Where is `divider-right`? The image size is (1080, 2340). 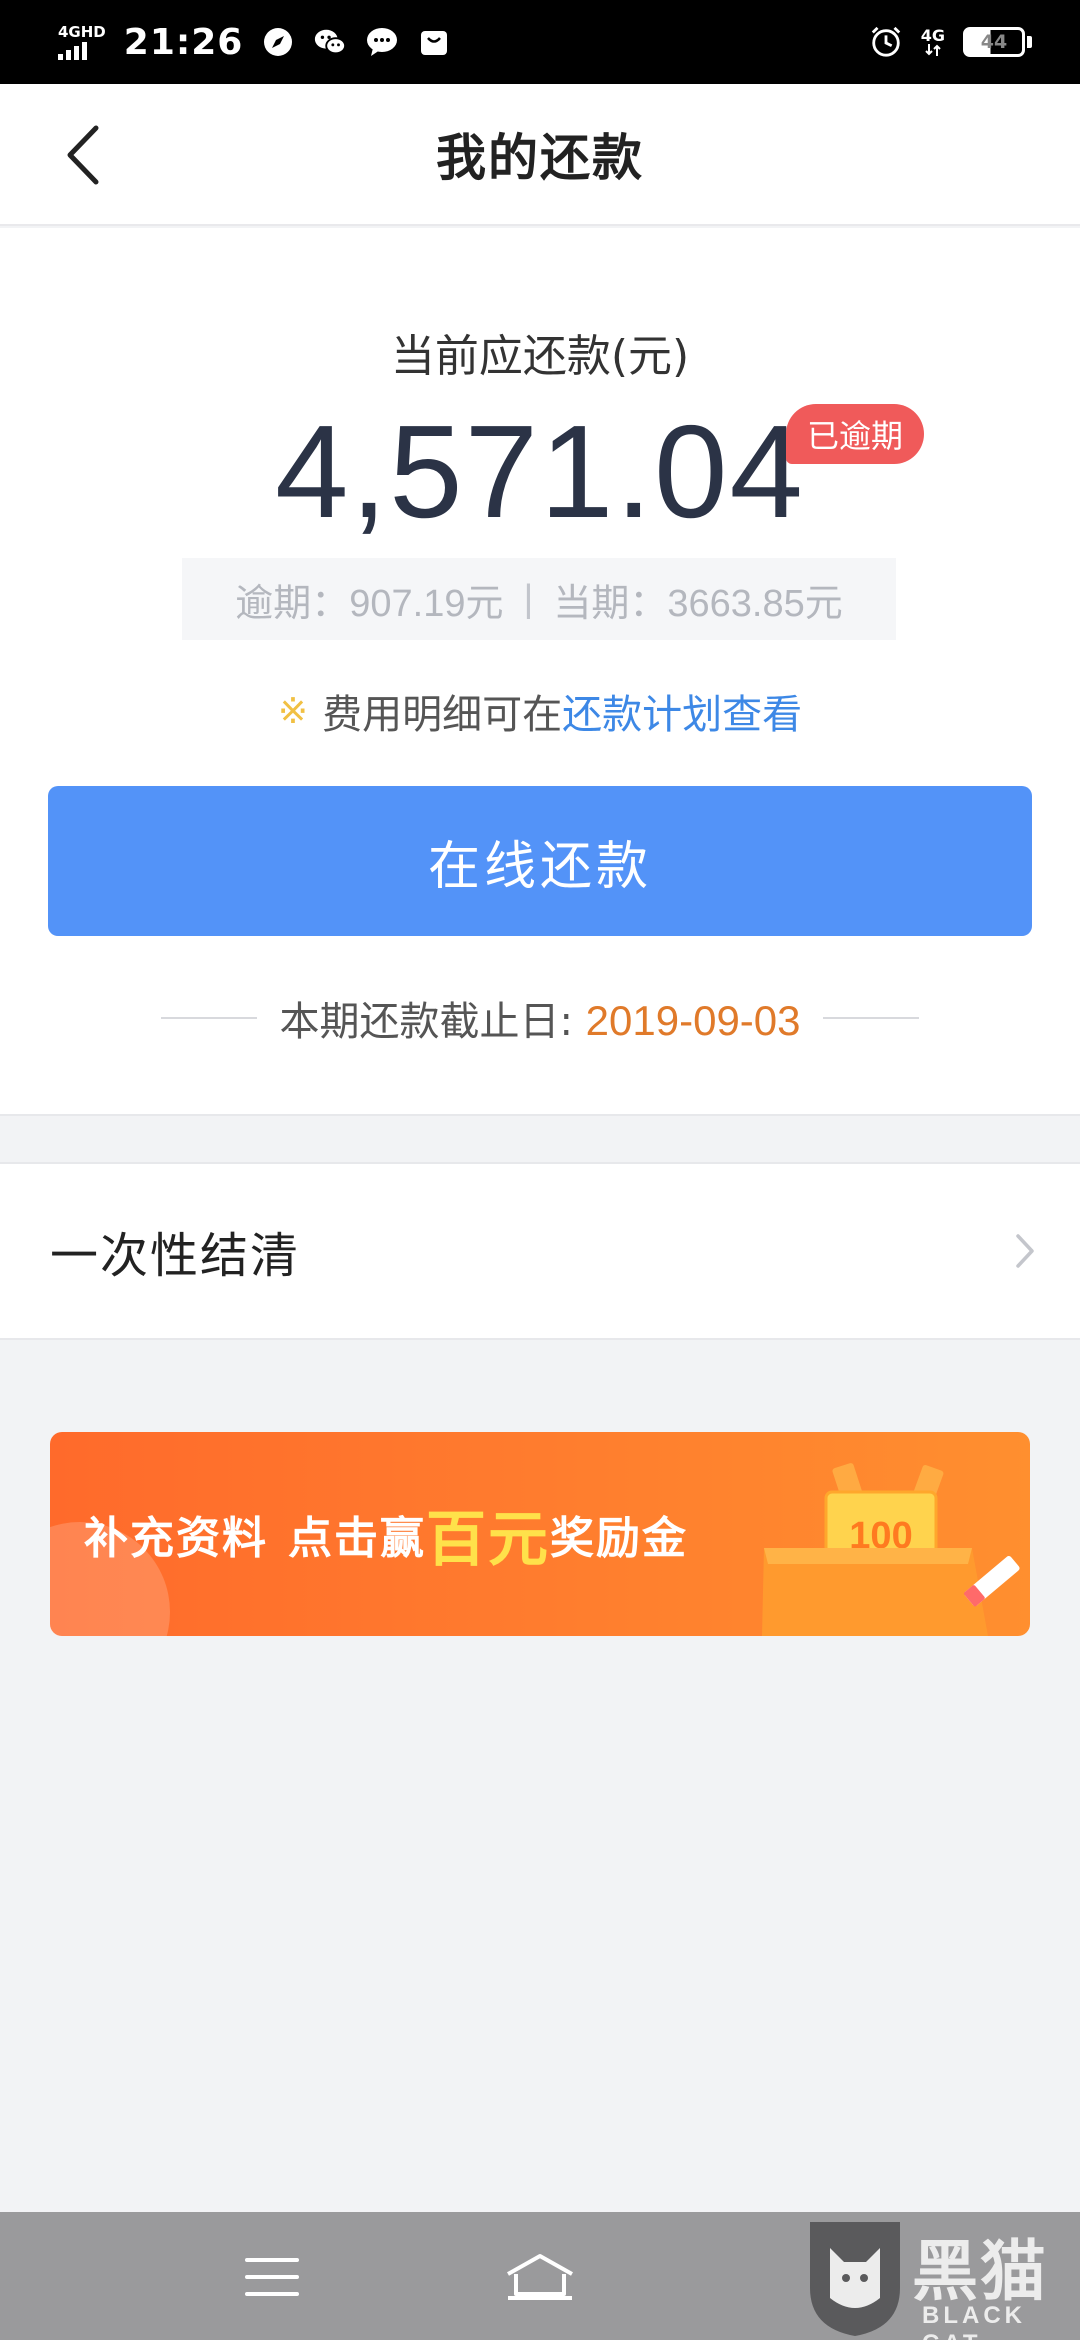
divider-right is located at coordinates (870, 1018).